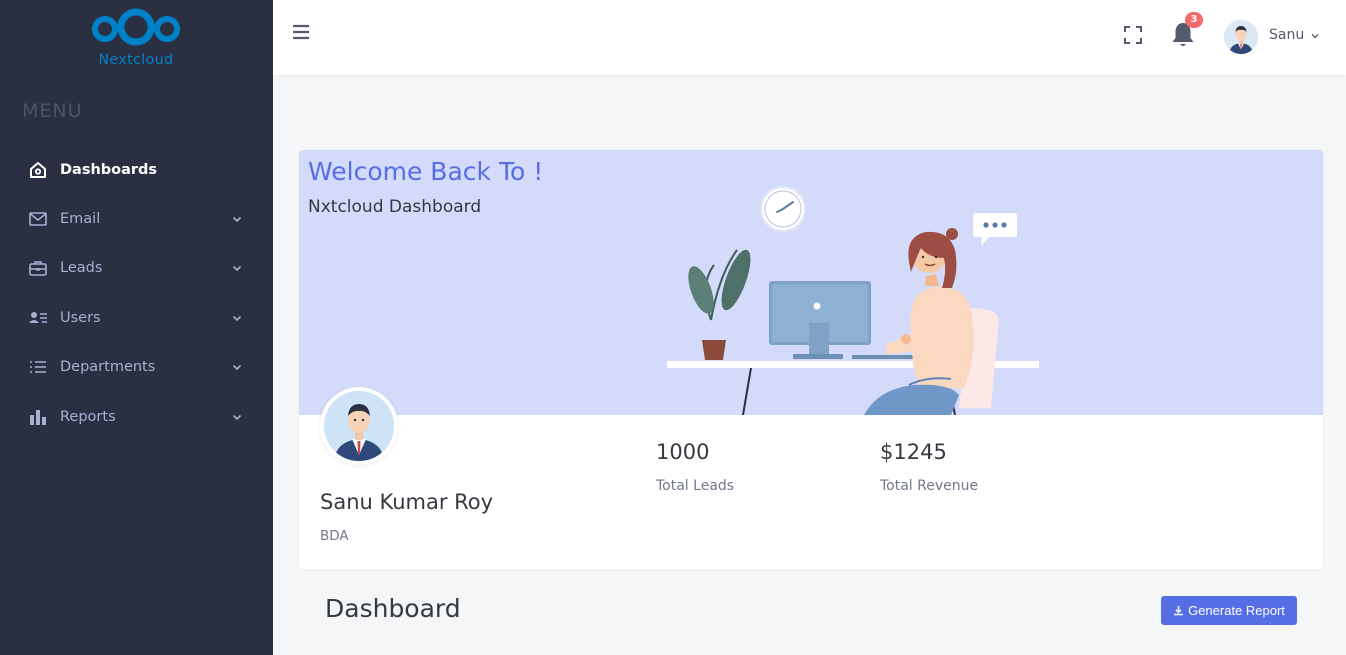  Describe the element at coordinates (38, 367) in the screenshot. I see `list-icon` at that location.